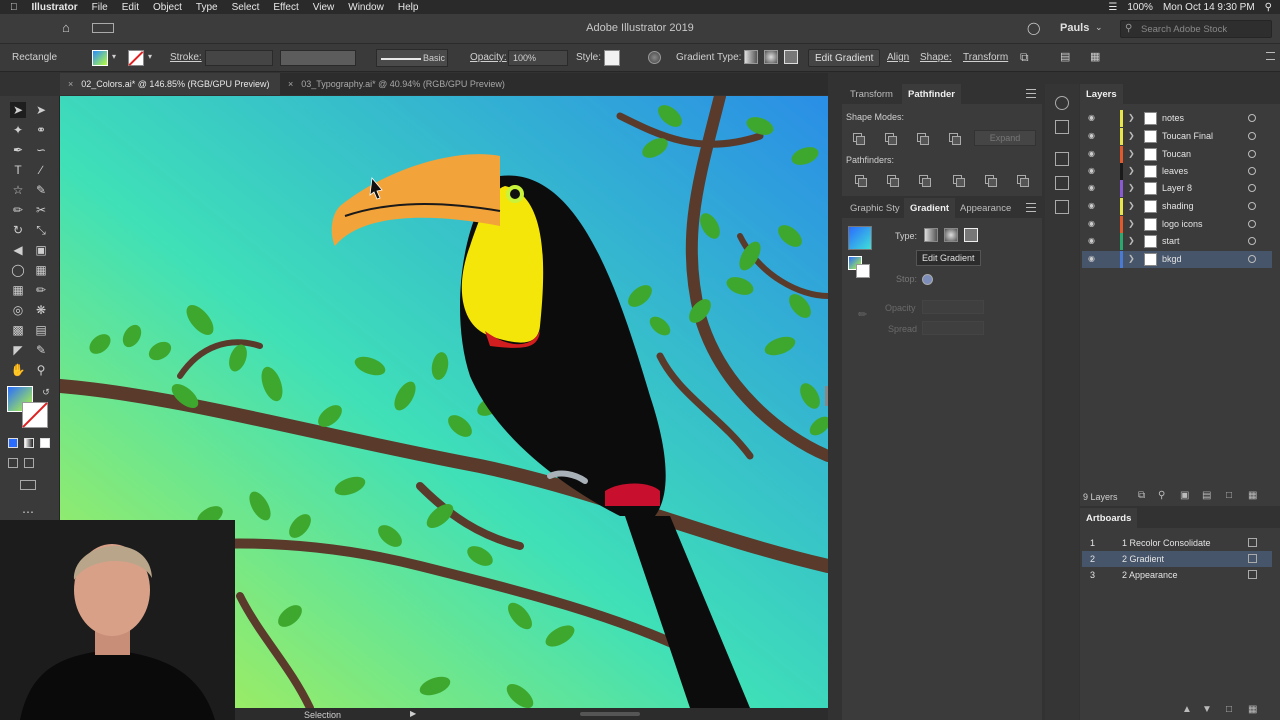  Describe the element at coordinates (924, 180) in the screenshot. I see `merge-icon` at that location.